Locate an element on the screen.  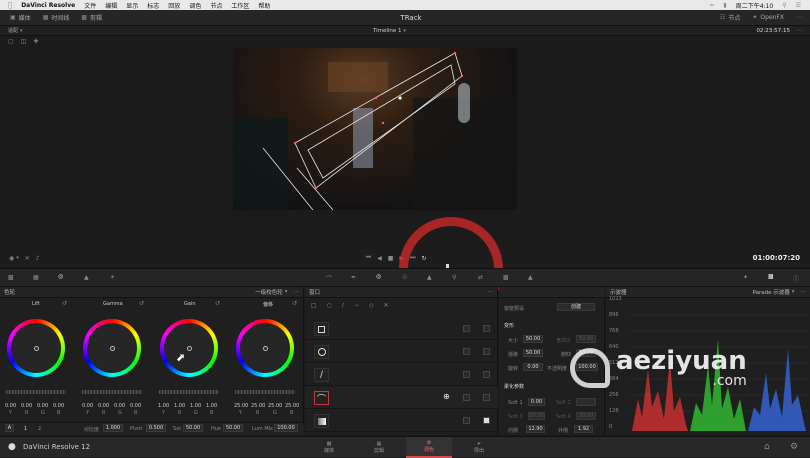
add-gradient-icon: ◇ is located at coordinates (371, 305).